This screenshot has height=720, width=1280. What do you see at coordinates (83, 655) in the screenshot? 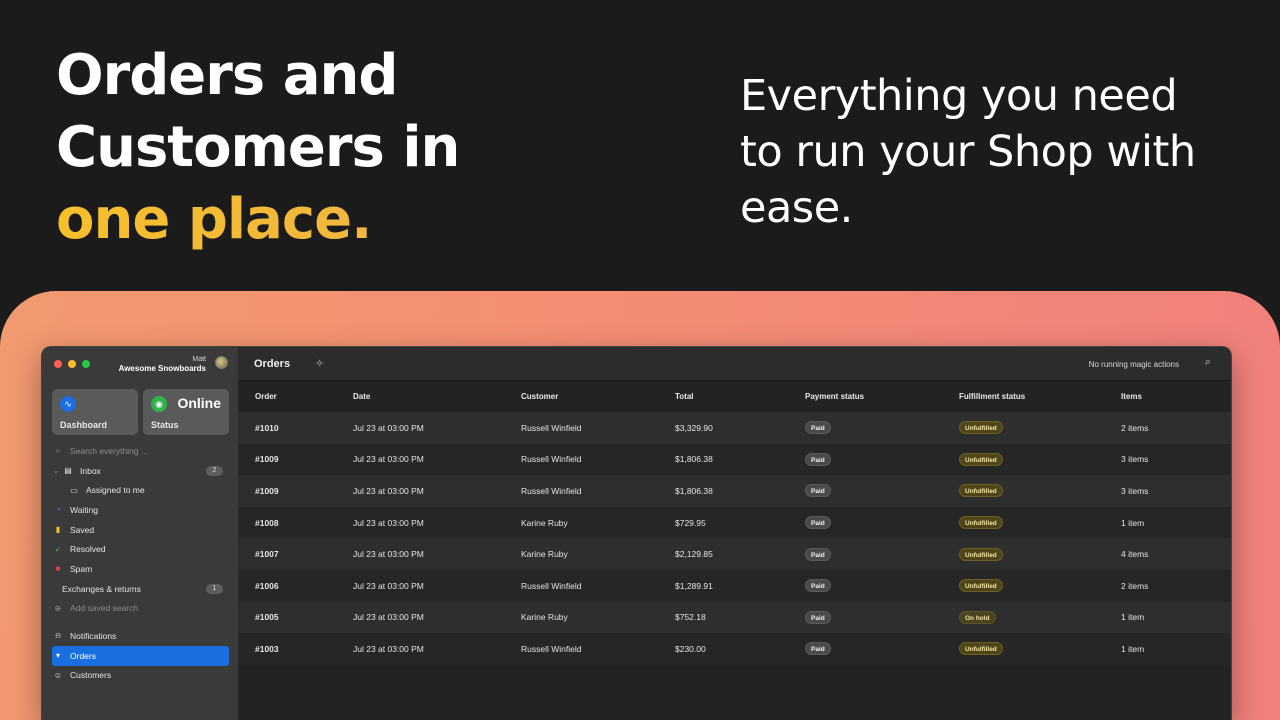
I see `sidebar-item-label: Orders` at bounding box center [83, 655].